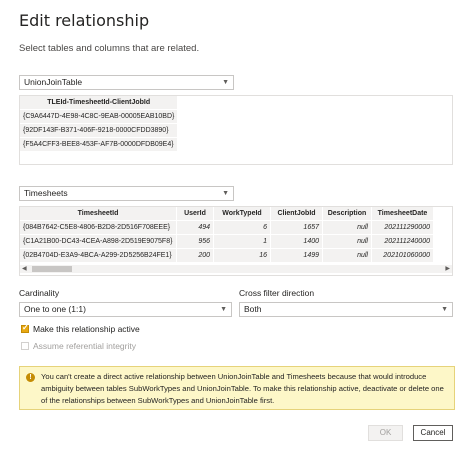 The width and height of the screenshot is (474, 460). What do you see at coordinates (84, 346) in the screenshot?
I see `referential-integrity-label: Assume referential integrity` at bounding box center [84, 346].